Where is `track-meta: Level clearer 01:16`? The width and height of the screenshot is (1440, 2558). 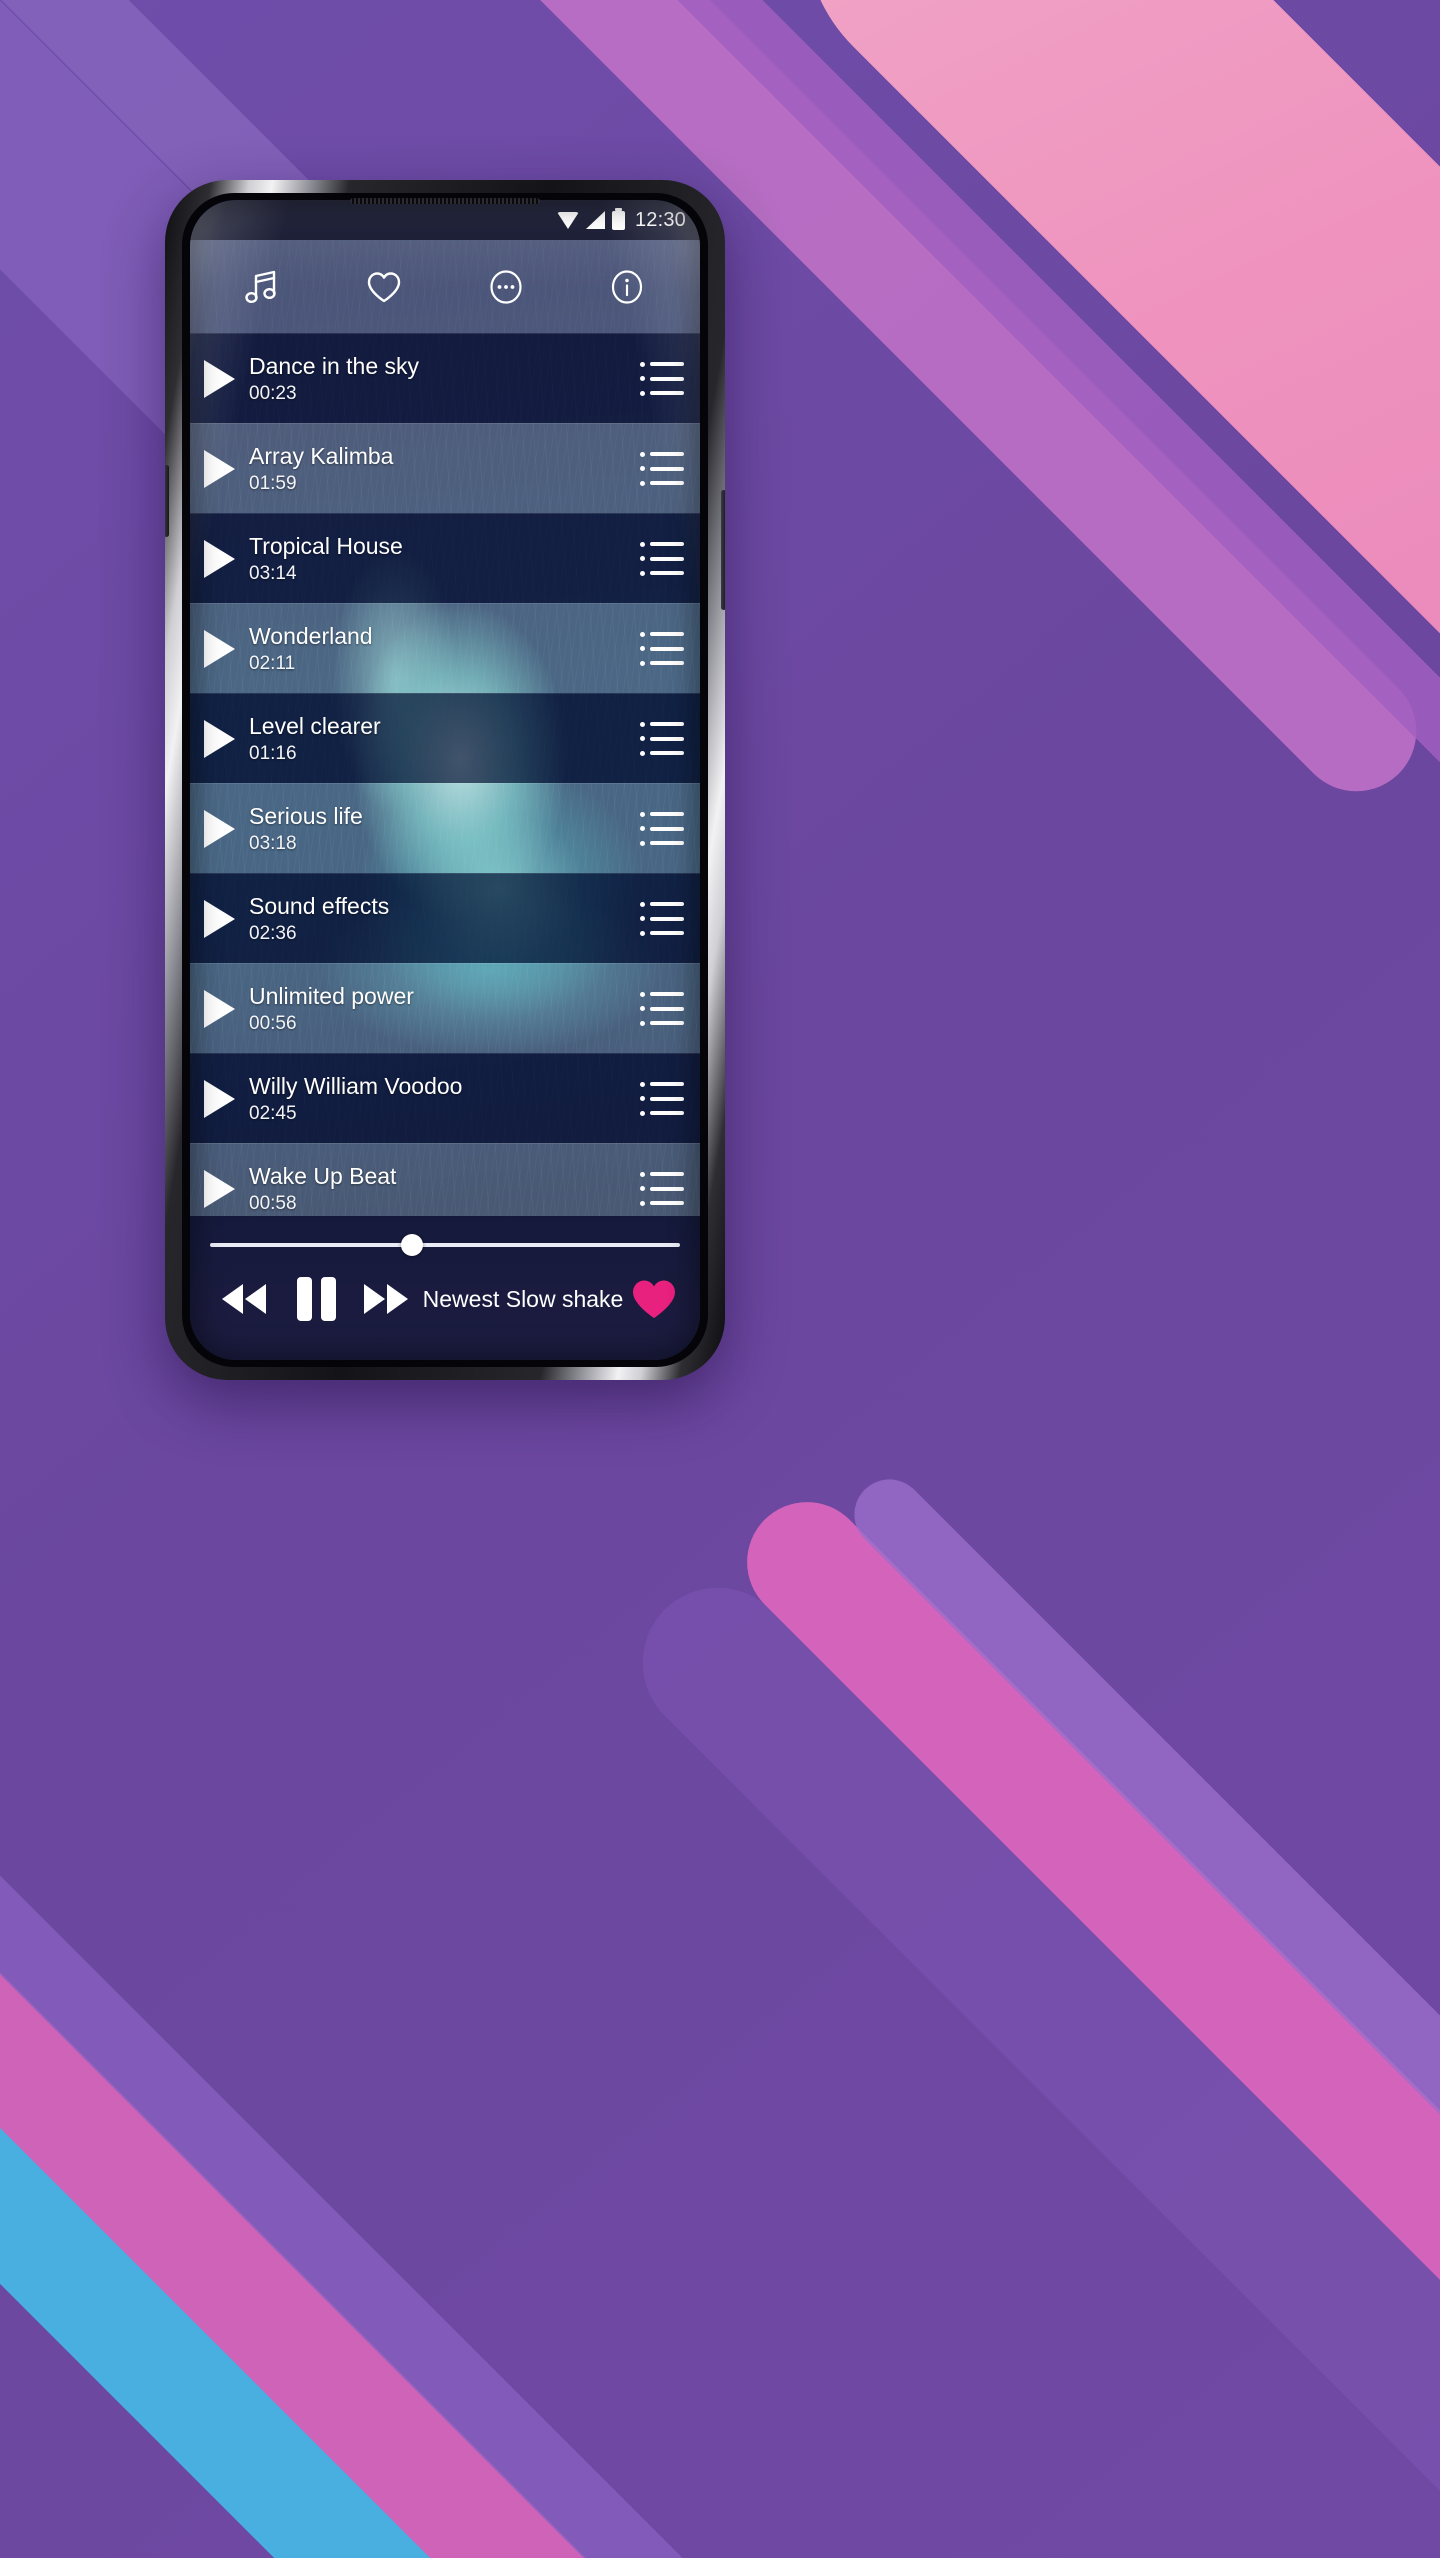
track-meta: Level clearer 01:16 is located at coordinates (444, 739).